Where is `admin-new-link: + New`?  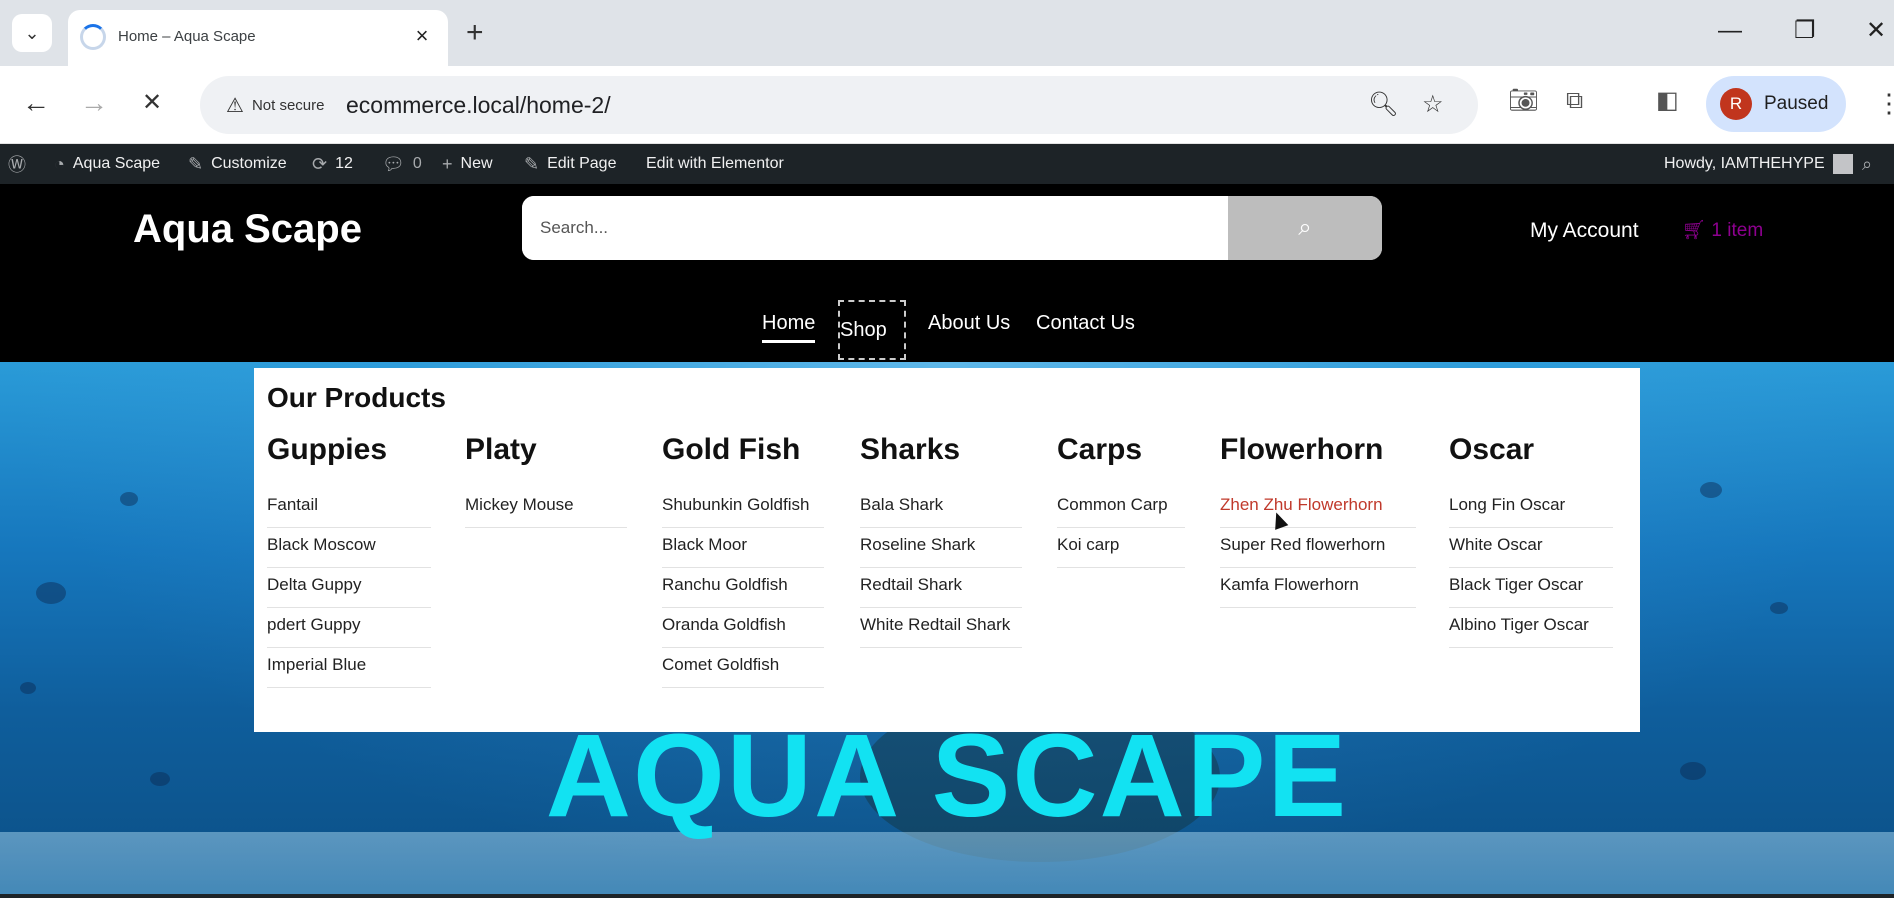
admin-new-link: + New is located at coordinates (467, 164).